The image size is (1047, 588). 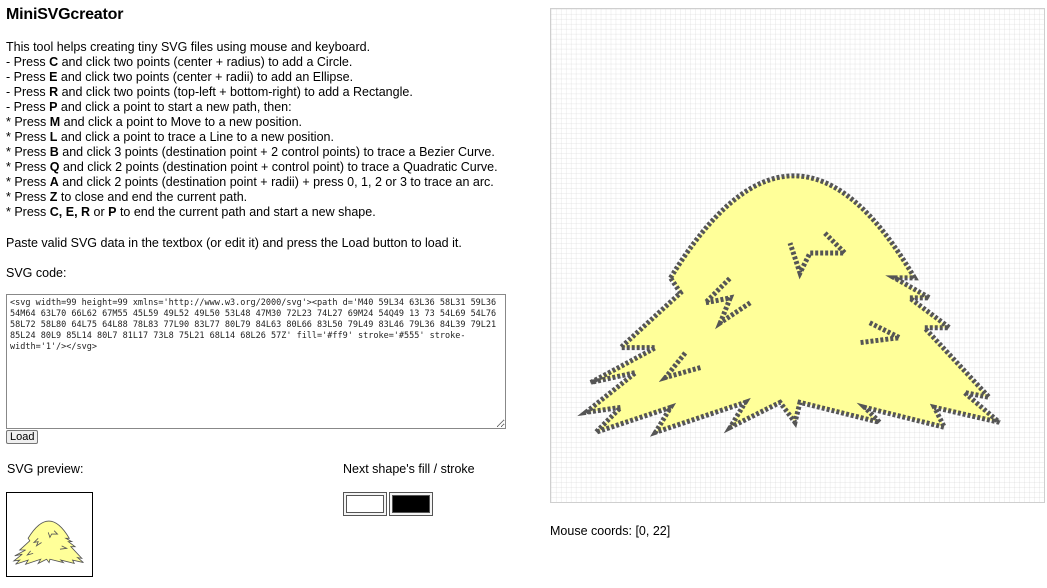 I want to click on preview-shape, so click(x=48, y=543).